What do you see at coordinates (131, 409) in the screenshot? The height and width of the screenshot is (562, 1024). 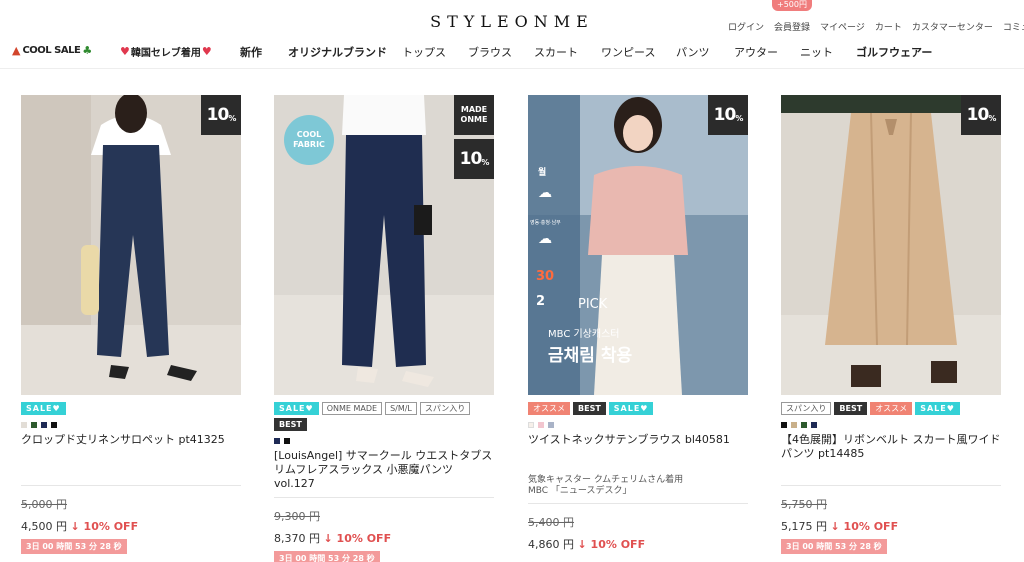 I see `product-badges: SALE♥` at bounding box center [131, 409].